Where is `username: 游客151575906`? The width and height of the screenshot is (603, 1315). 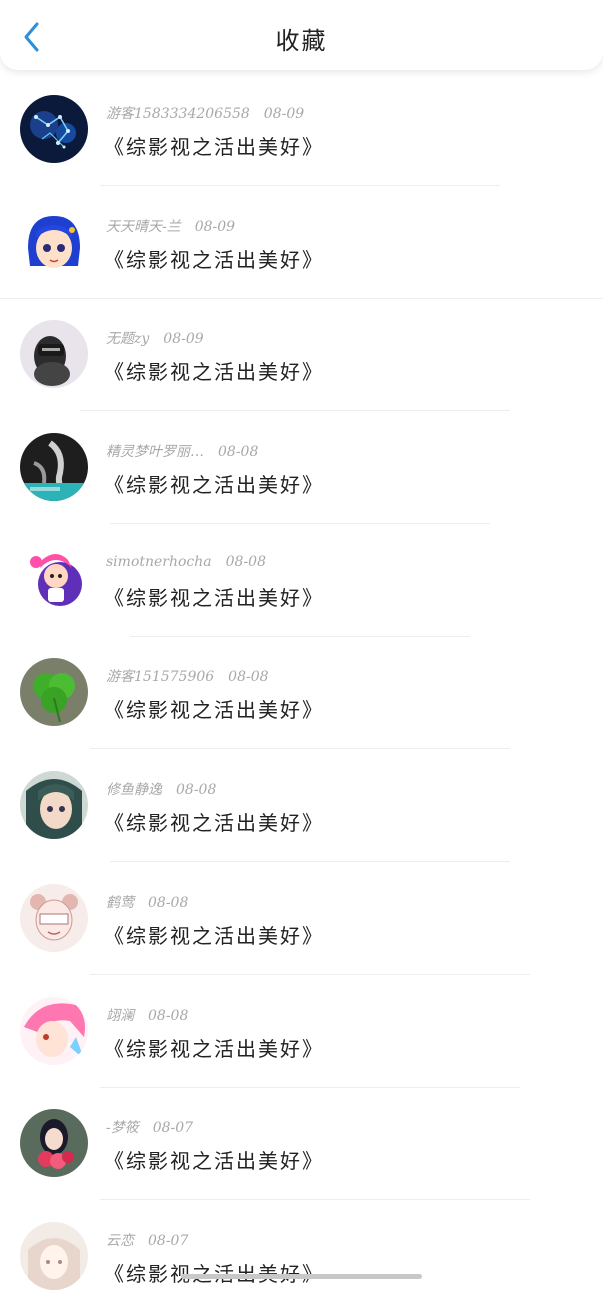 username: 游客151575906 is located at coordinates (160, 677).